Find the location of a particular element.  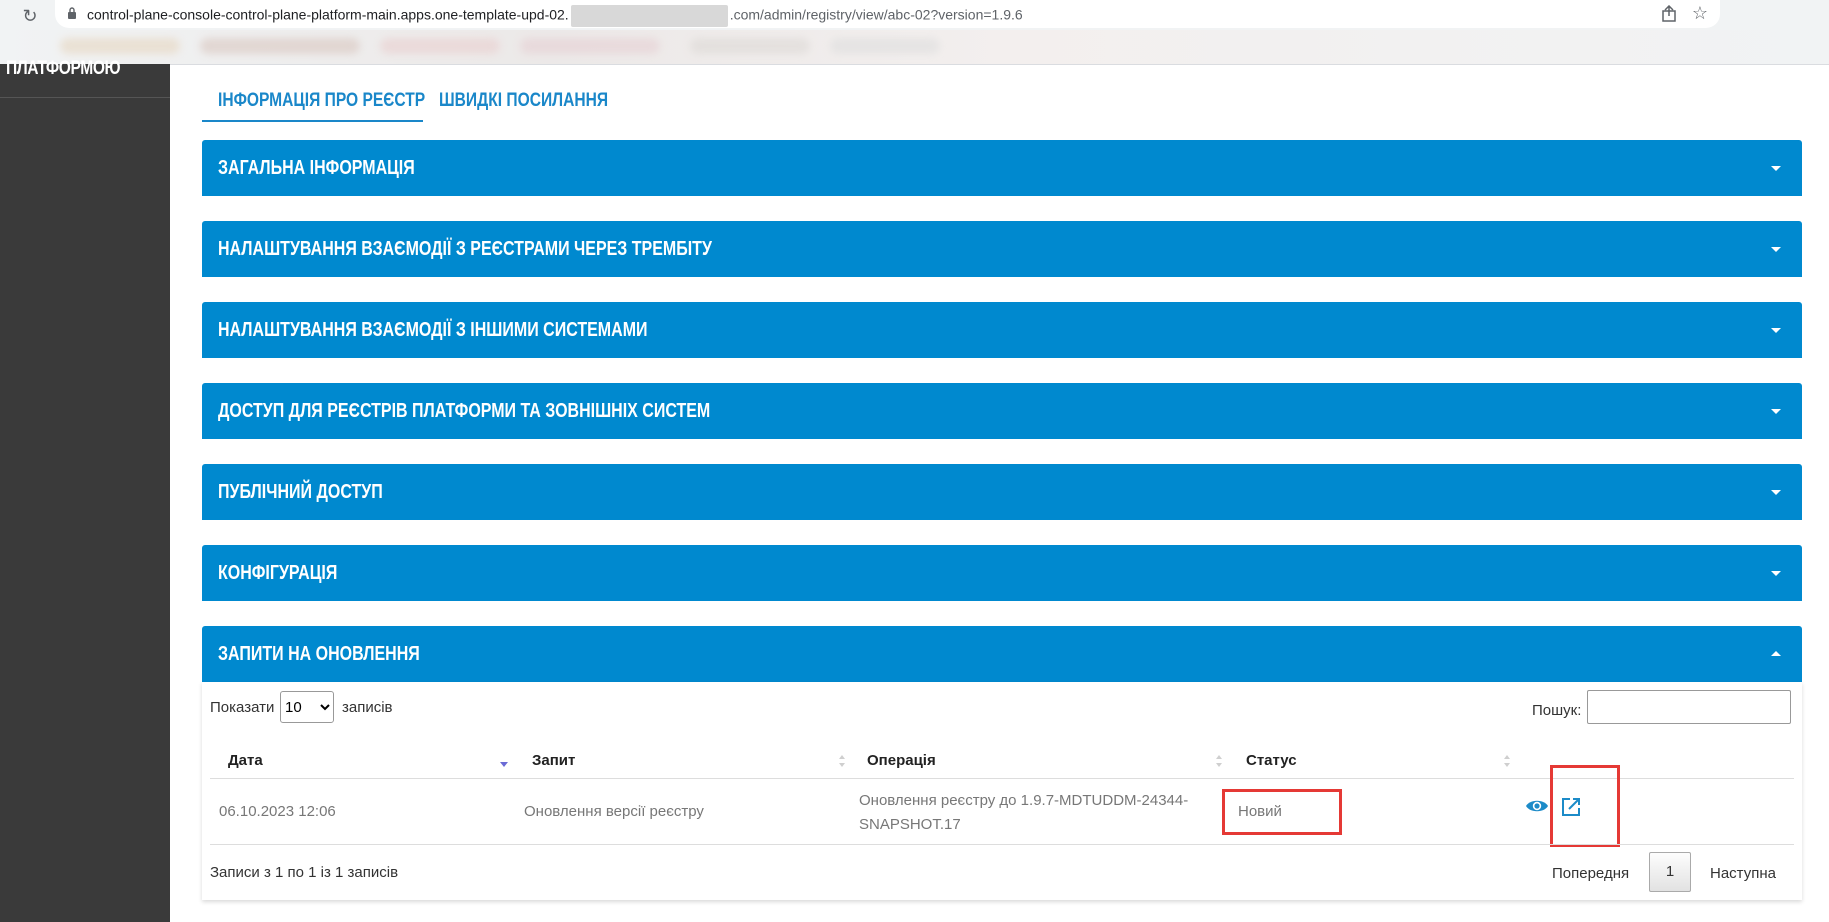

bookmark-star-icon: ☆ is located at coordinates (1700, 13).